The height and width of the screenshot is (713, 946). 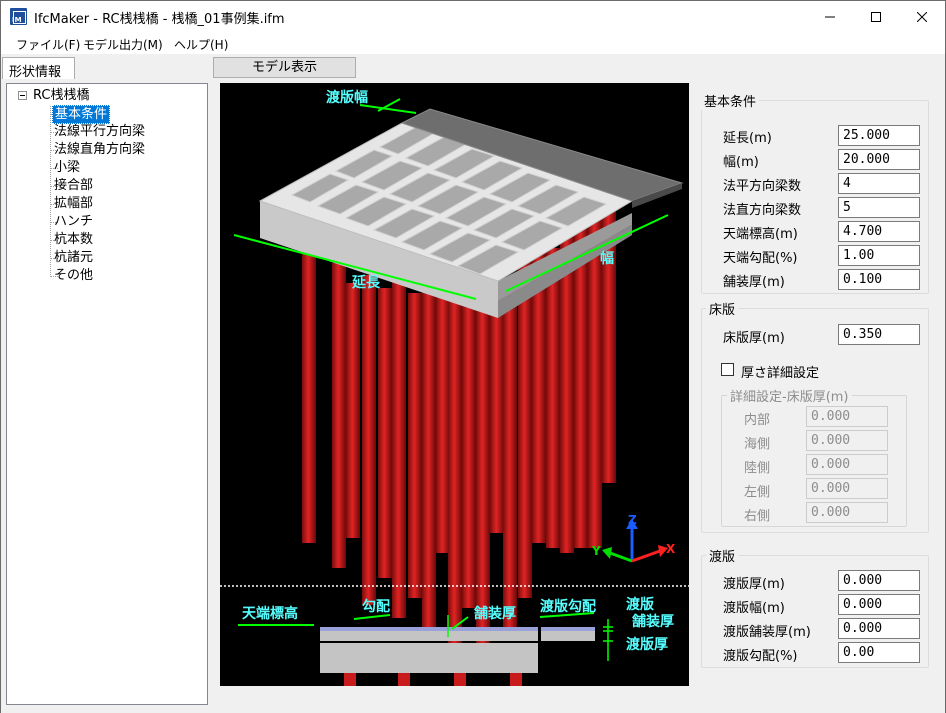 I want to click on label-pavement-thickness: 舗装厚, so click(x=494, y=613).